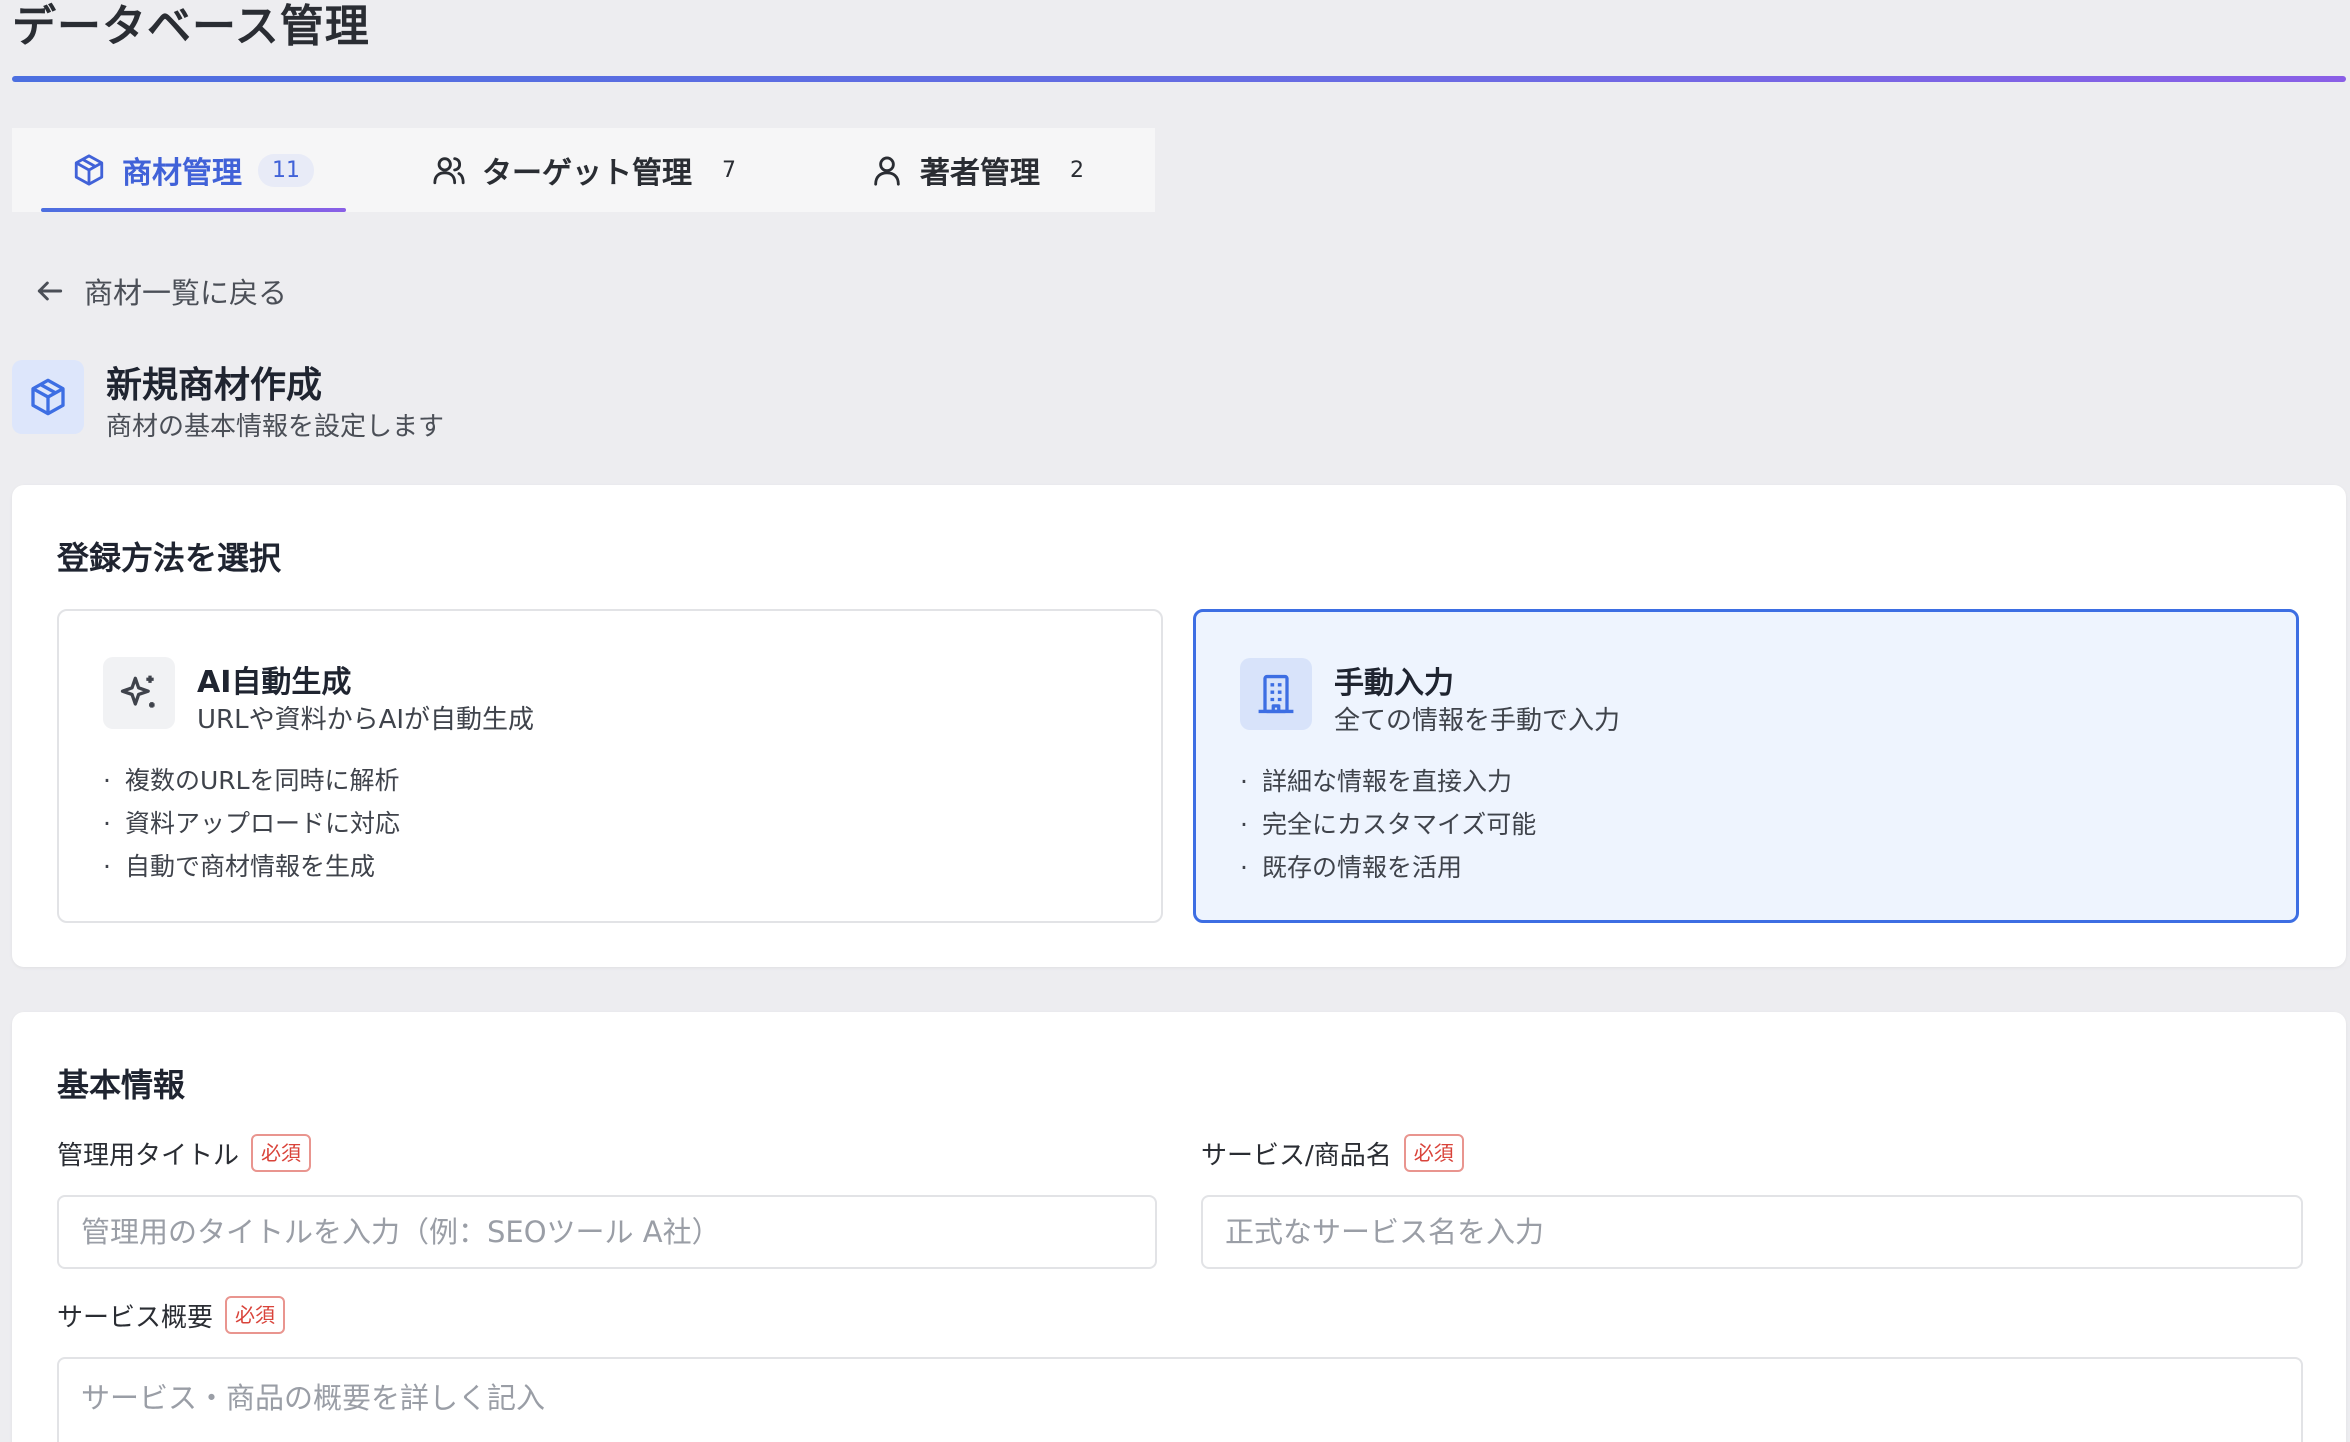 Image resolution: width=2350 pixels, height=1442 pixels. Describe the element at coordinates (587, 173) in the screenshot. I see `tab-label: ターゲット管理` at that location.